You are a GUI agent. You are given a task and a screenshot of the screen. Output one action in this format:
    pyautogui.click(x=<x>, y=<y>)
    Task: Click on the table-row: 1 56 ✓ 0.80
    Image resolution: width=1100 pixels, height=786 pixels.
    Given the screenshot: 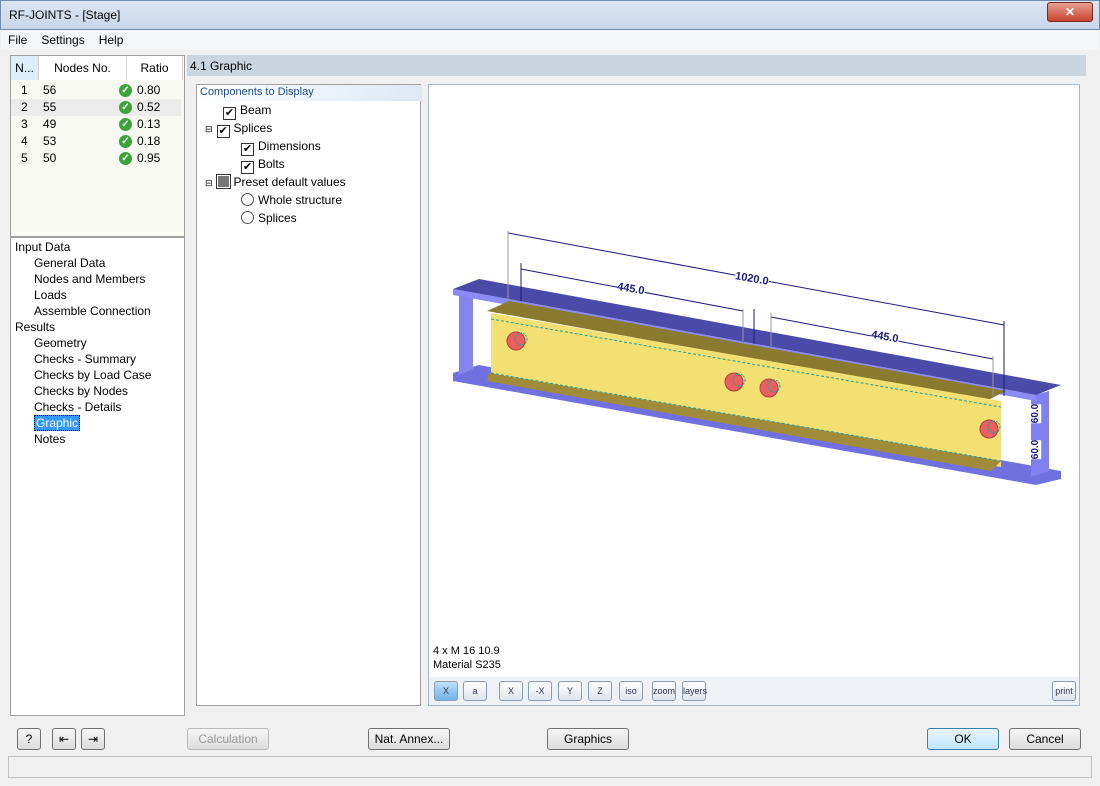 What is the action you would take?
    pyautogui.click(x=96, y=90)
    